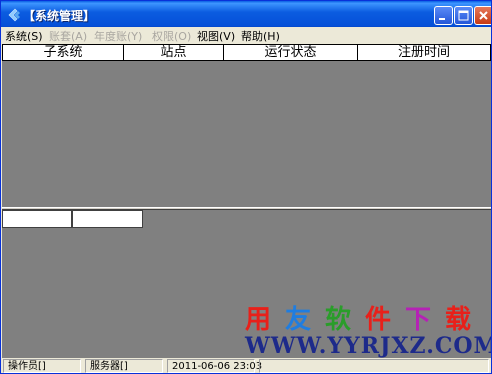 The height and width of the screenshot is (374, 492). I want to click on menu-view: 视图(V), so click(216, 36).